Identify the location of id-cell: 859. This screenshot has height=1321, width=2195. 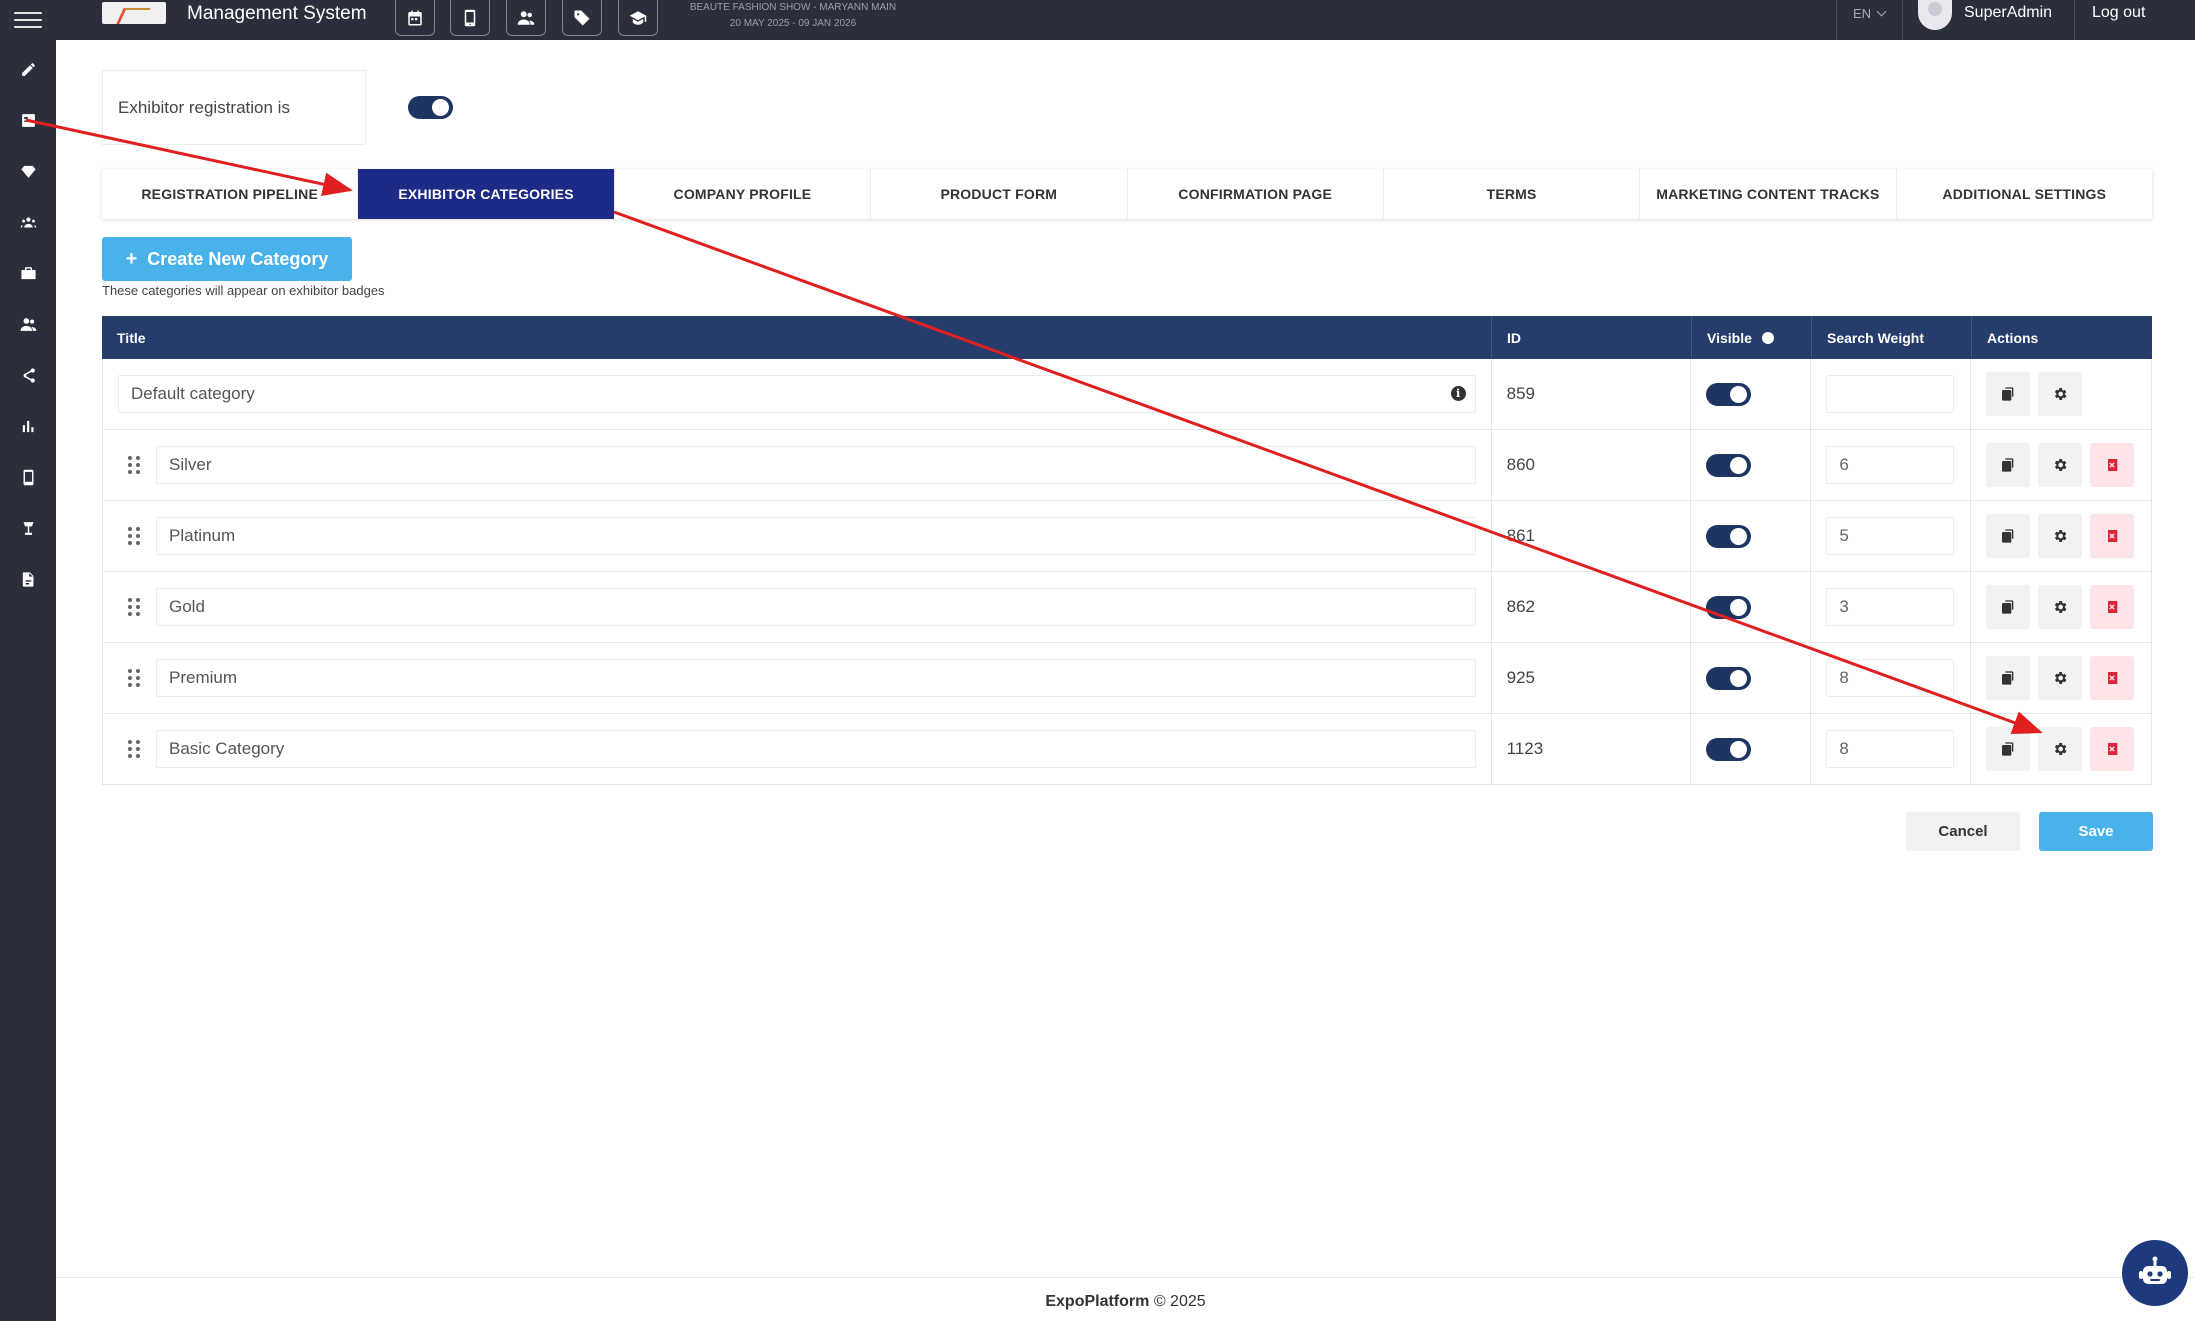
(1592, 394).